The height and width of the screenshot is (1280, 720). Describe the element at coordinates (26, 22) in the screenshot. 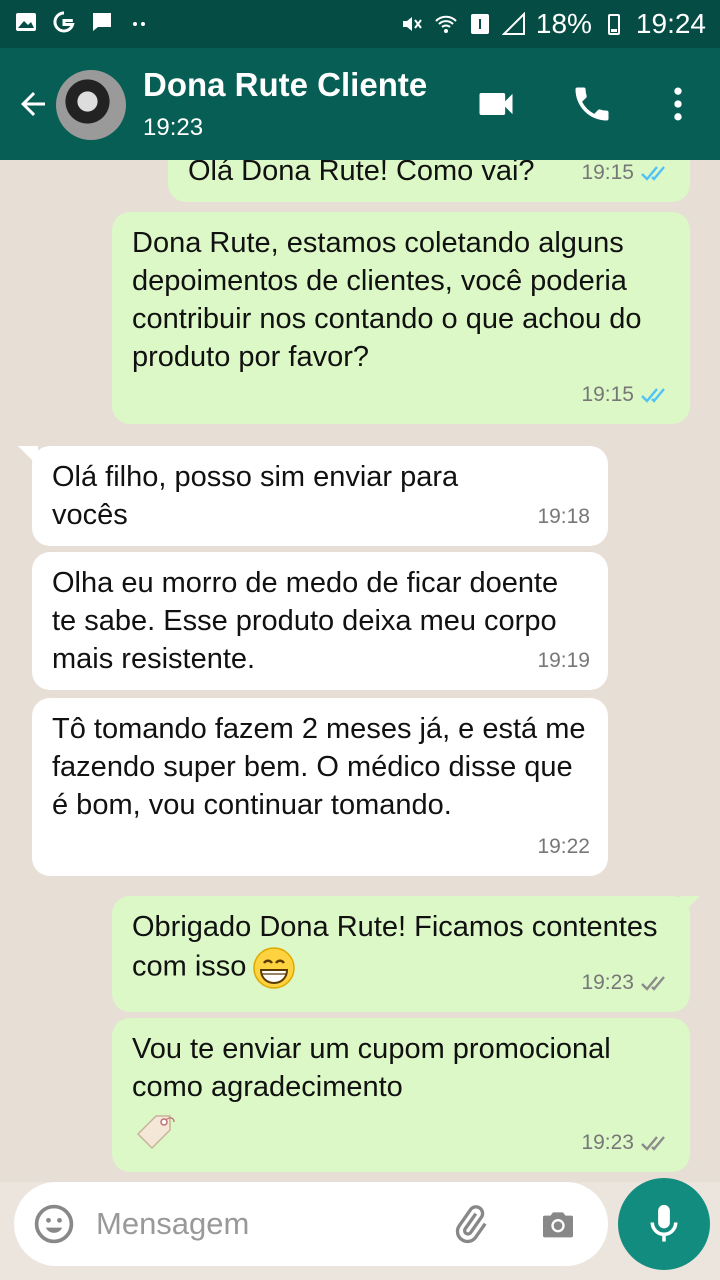

I see `image-icon` at that location.